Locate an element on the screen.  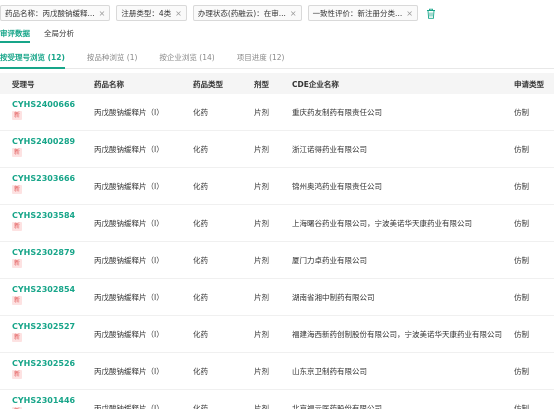
column-header-name: 药品名称 is located at coordinates (109, 84).